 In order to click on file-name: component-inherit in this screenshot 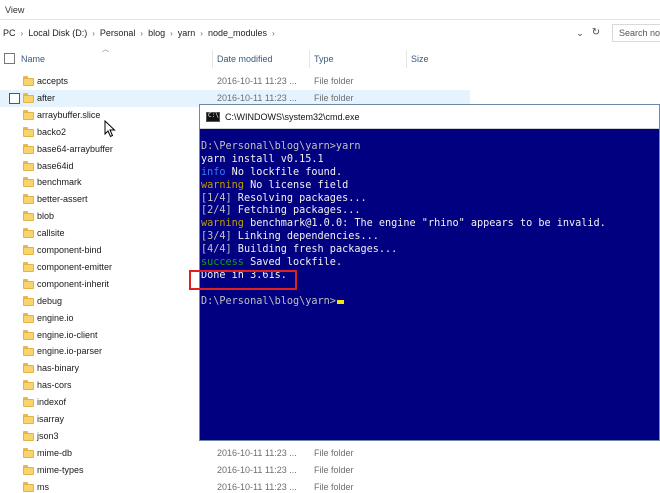, I will do `click(73, 283)`.